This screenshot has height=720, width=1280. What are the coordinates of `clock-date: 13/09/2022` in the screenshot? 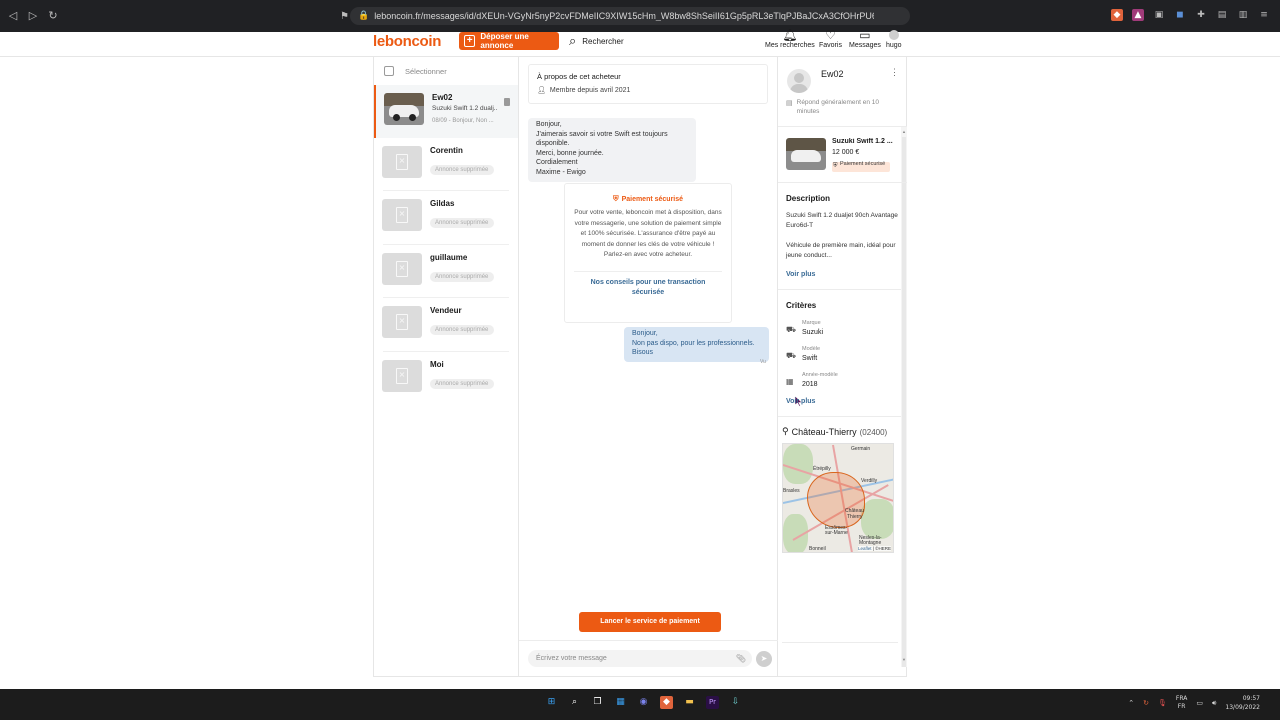 It's located at (1242, 707).